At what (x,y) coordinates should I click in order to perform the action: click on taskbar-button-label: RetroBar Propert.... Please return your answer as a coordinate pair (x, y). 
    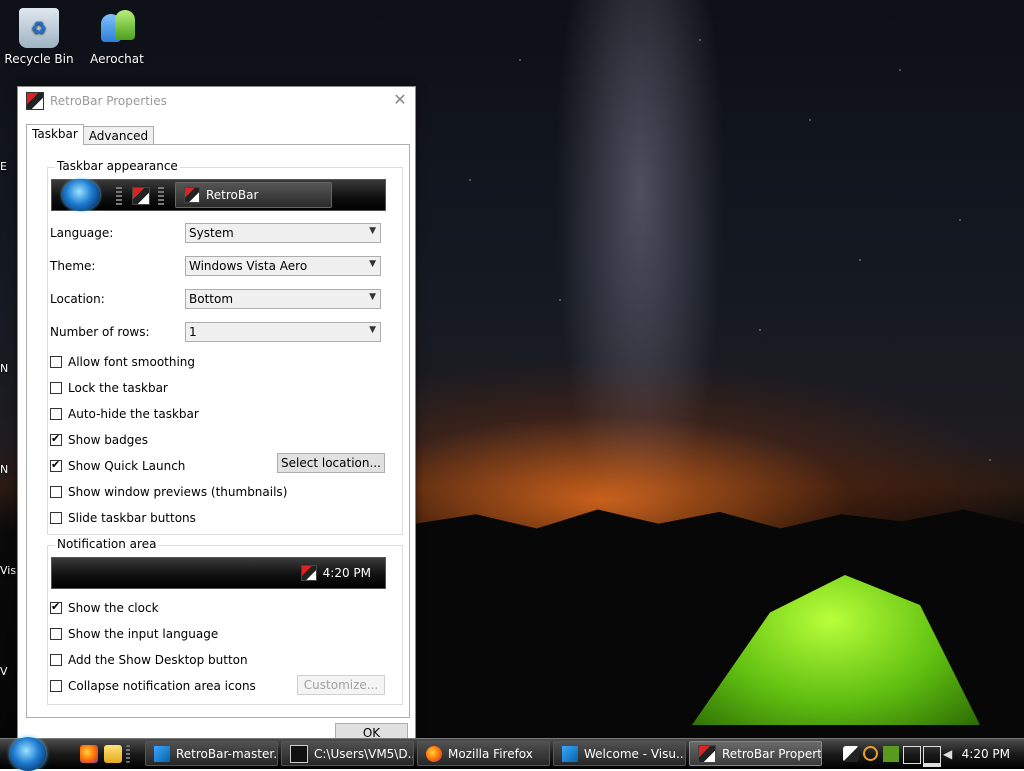
    Looking at the image, I should click on (772, 753).